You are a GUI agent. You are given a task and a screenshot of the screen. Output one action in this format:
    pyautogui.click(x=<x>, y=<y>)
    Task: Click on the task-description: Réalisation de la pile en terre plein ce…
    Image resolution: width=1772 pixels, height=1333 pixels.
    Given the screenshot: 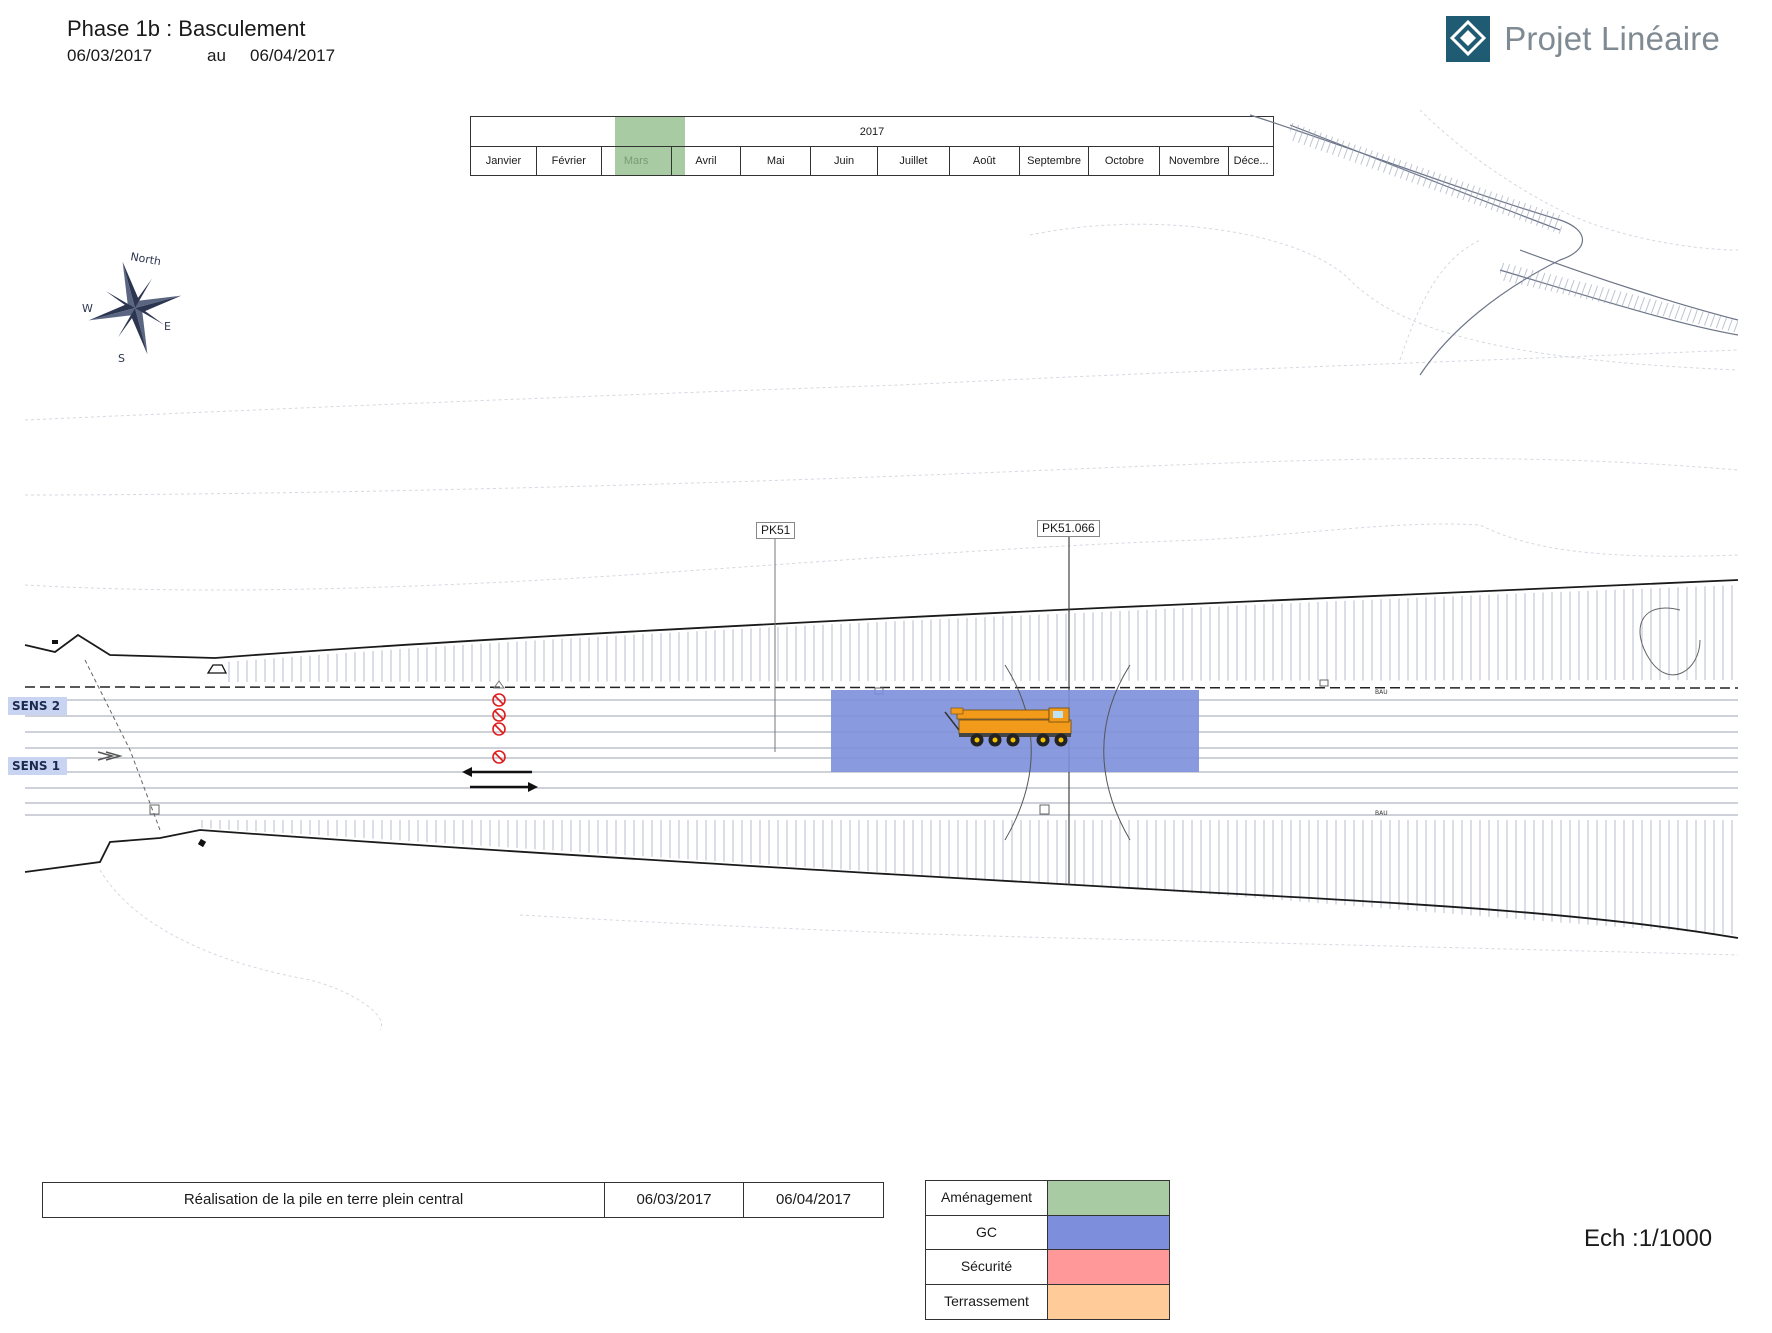 What is the action you would take?
    pyautogui.click(x=324, y=1200)
    